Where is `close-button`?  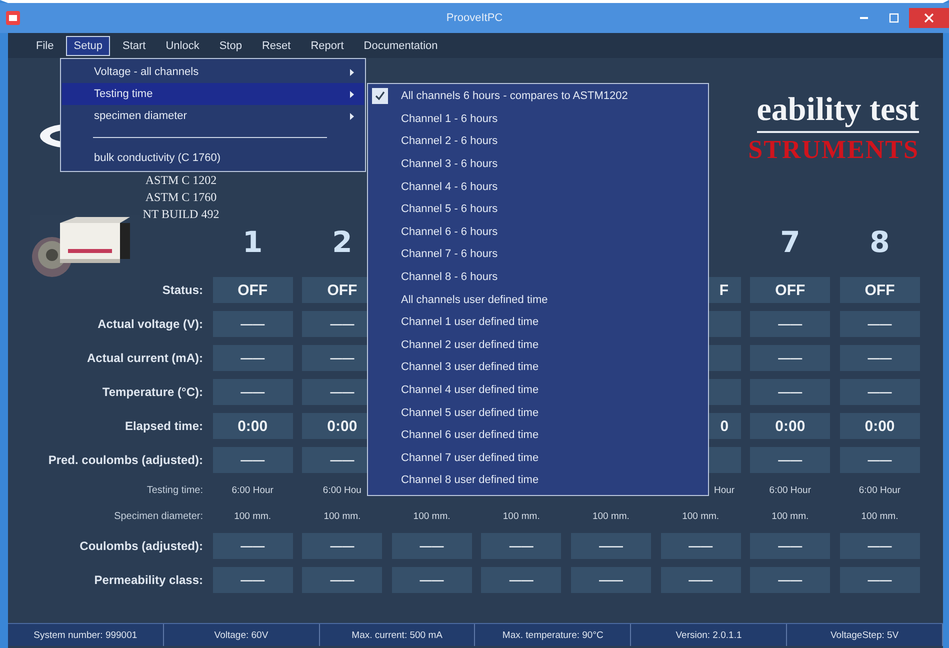
close-button is located at coordinates (929, 18).